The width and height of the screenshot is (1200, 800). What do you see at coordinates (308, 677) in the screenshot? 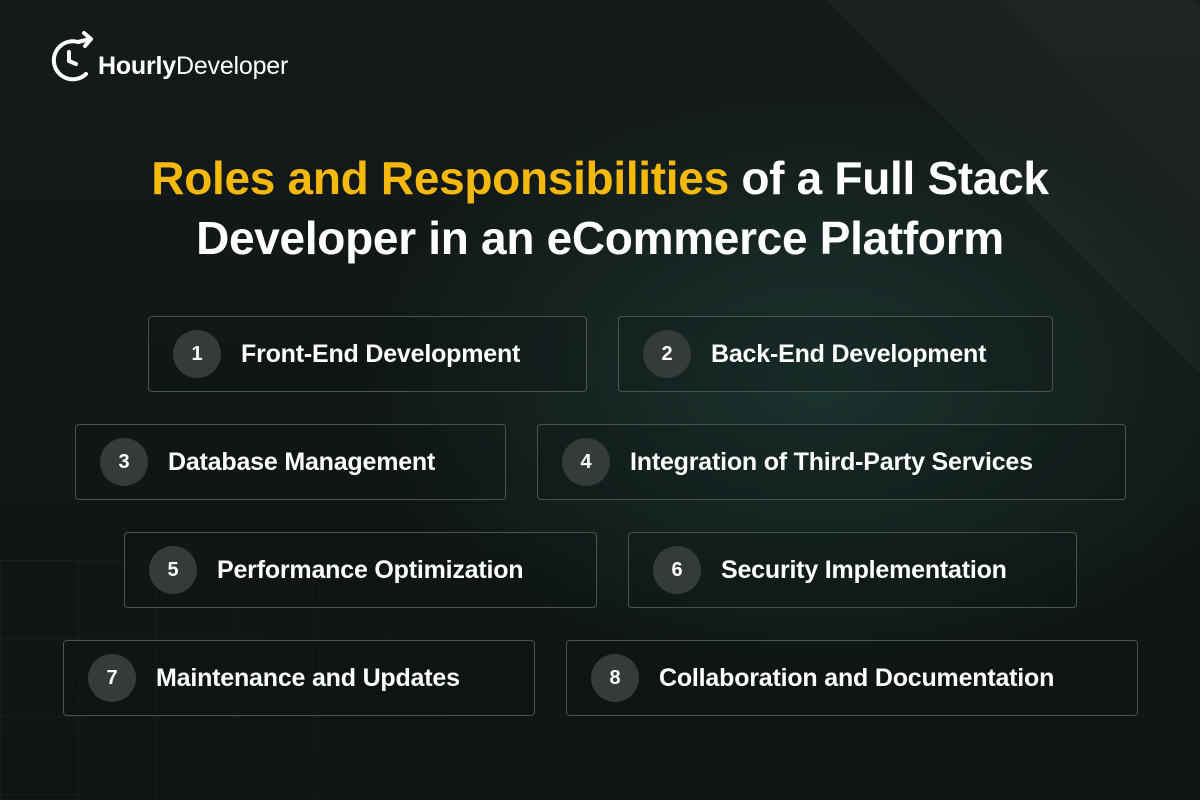
I see `item-label: Maintenance and Updates` at bounding box center [308, 677].